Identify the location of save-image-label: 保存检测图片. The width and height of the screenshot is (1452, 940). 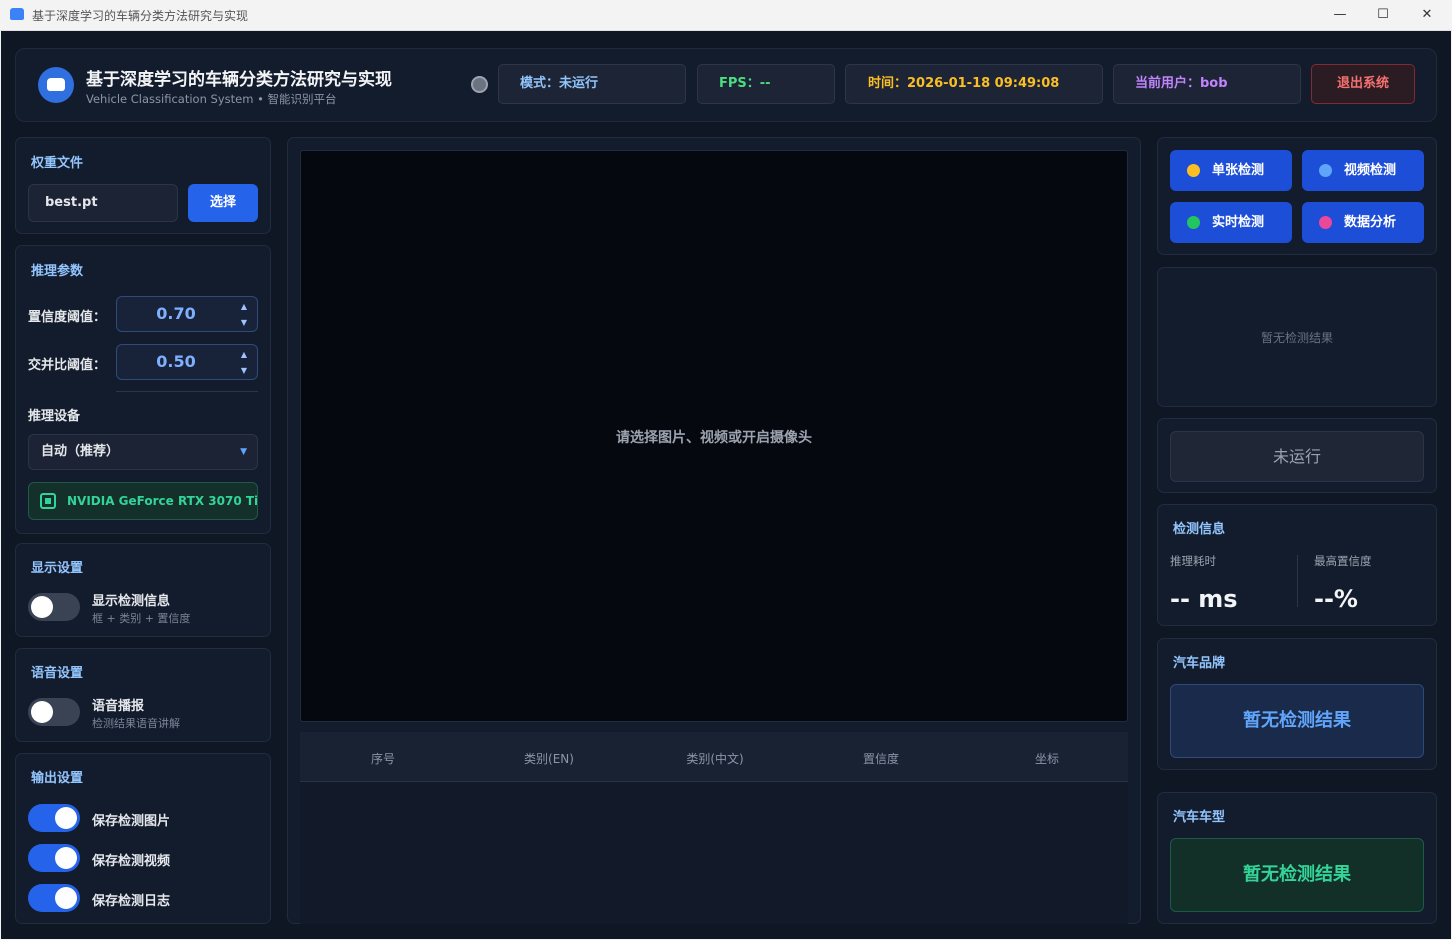
(131, 821).